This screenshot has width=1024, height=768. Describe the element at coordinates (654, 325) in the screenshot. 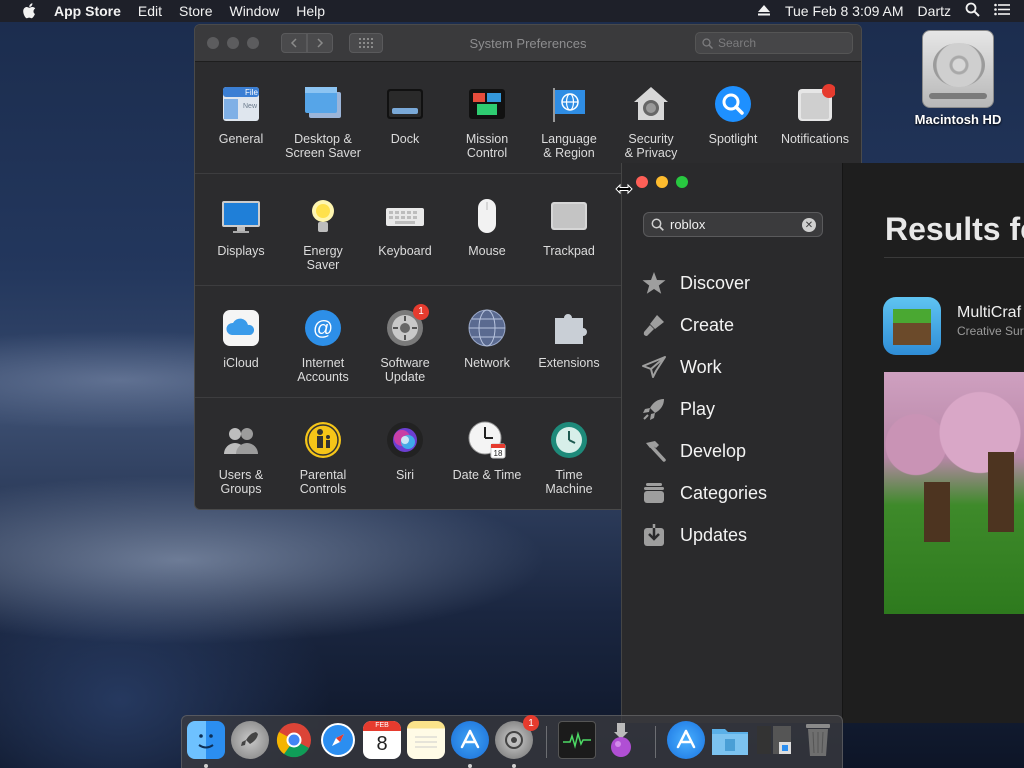

I see `brush-icon` at that location.